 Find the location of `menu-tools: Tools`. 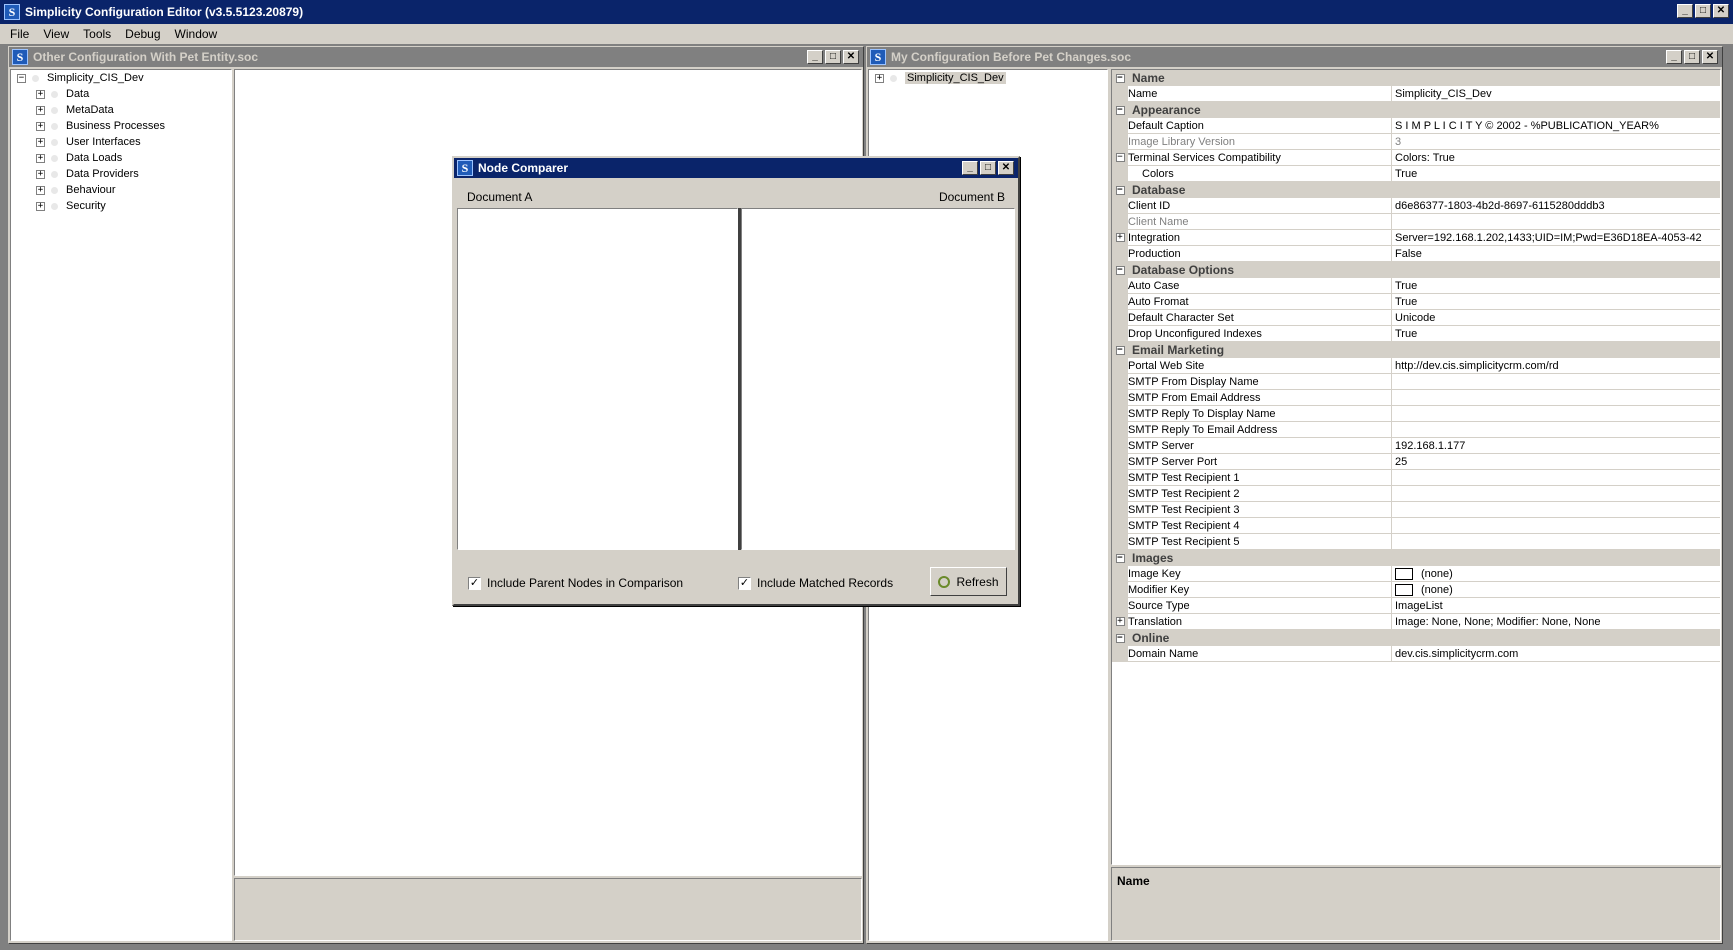

menu-tools: Tools is located at coordinates (97, 34).